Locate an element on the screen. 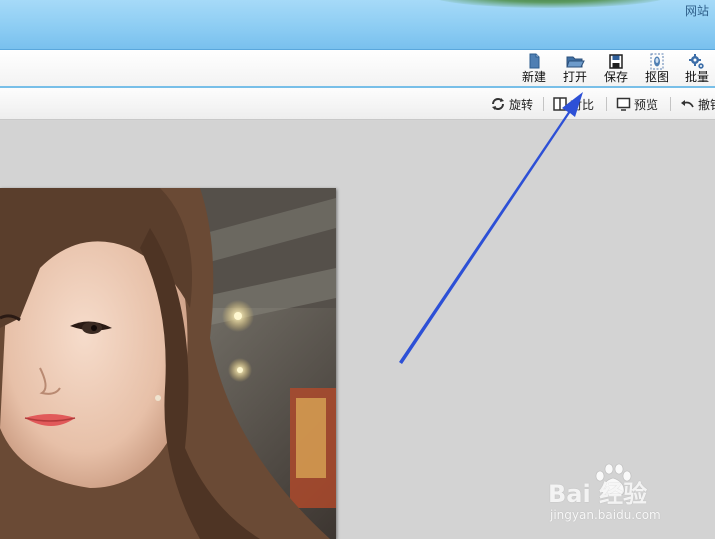  compare-button: 对比 is located at coordinates (573, 104).